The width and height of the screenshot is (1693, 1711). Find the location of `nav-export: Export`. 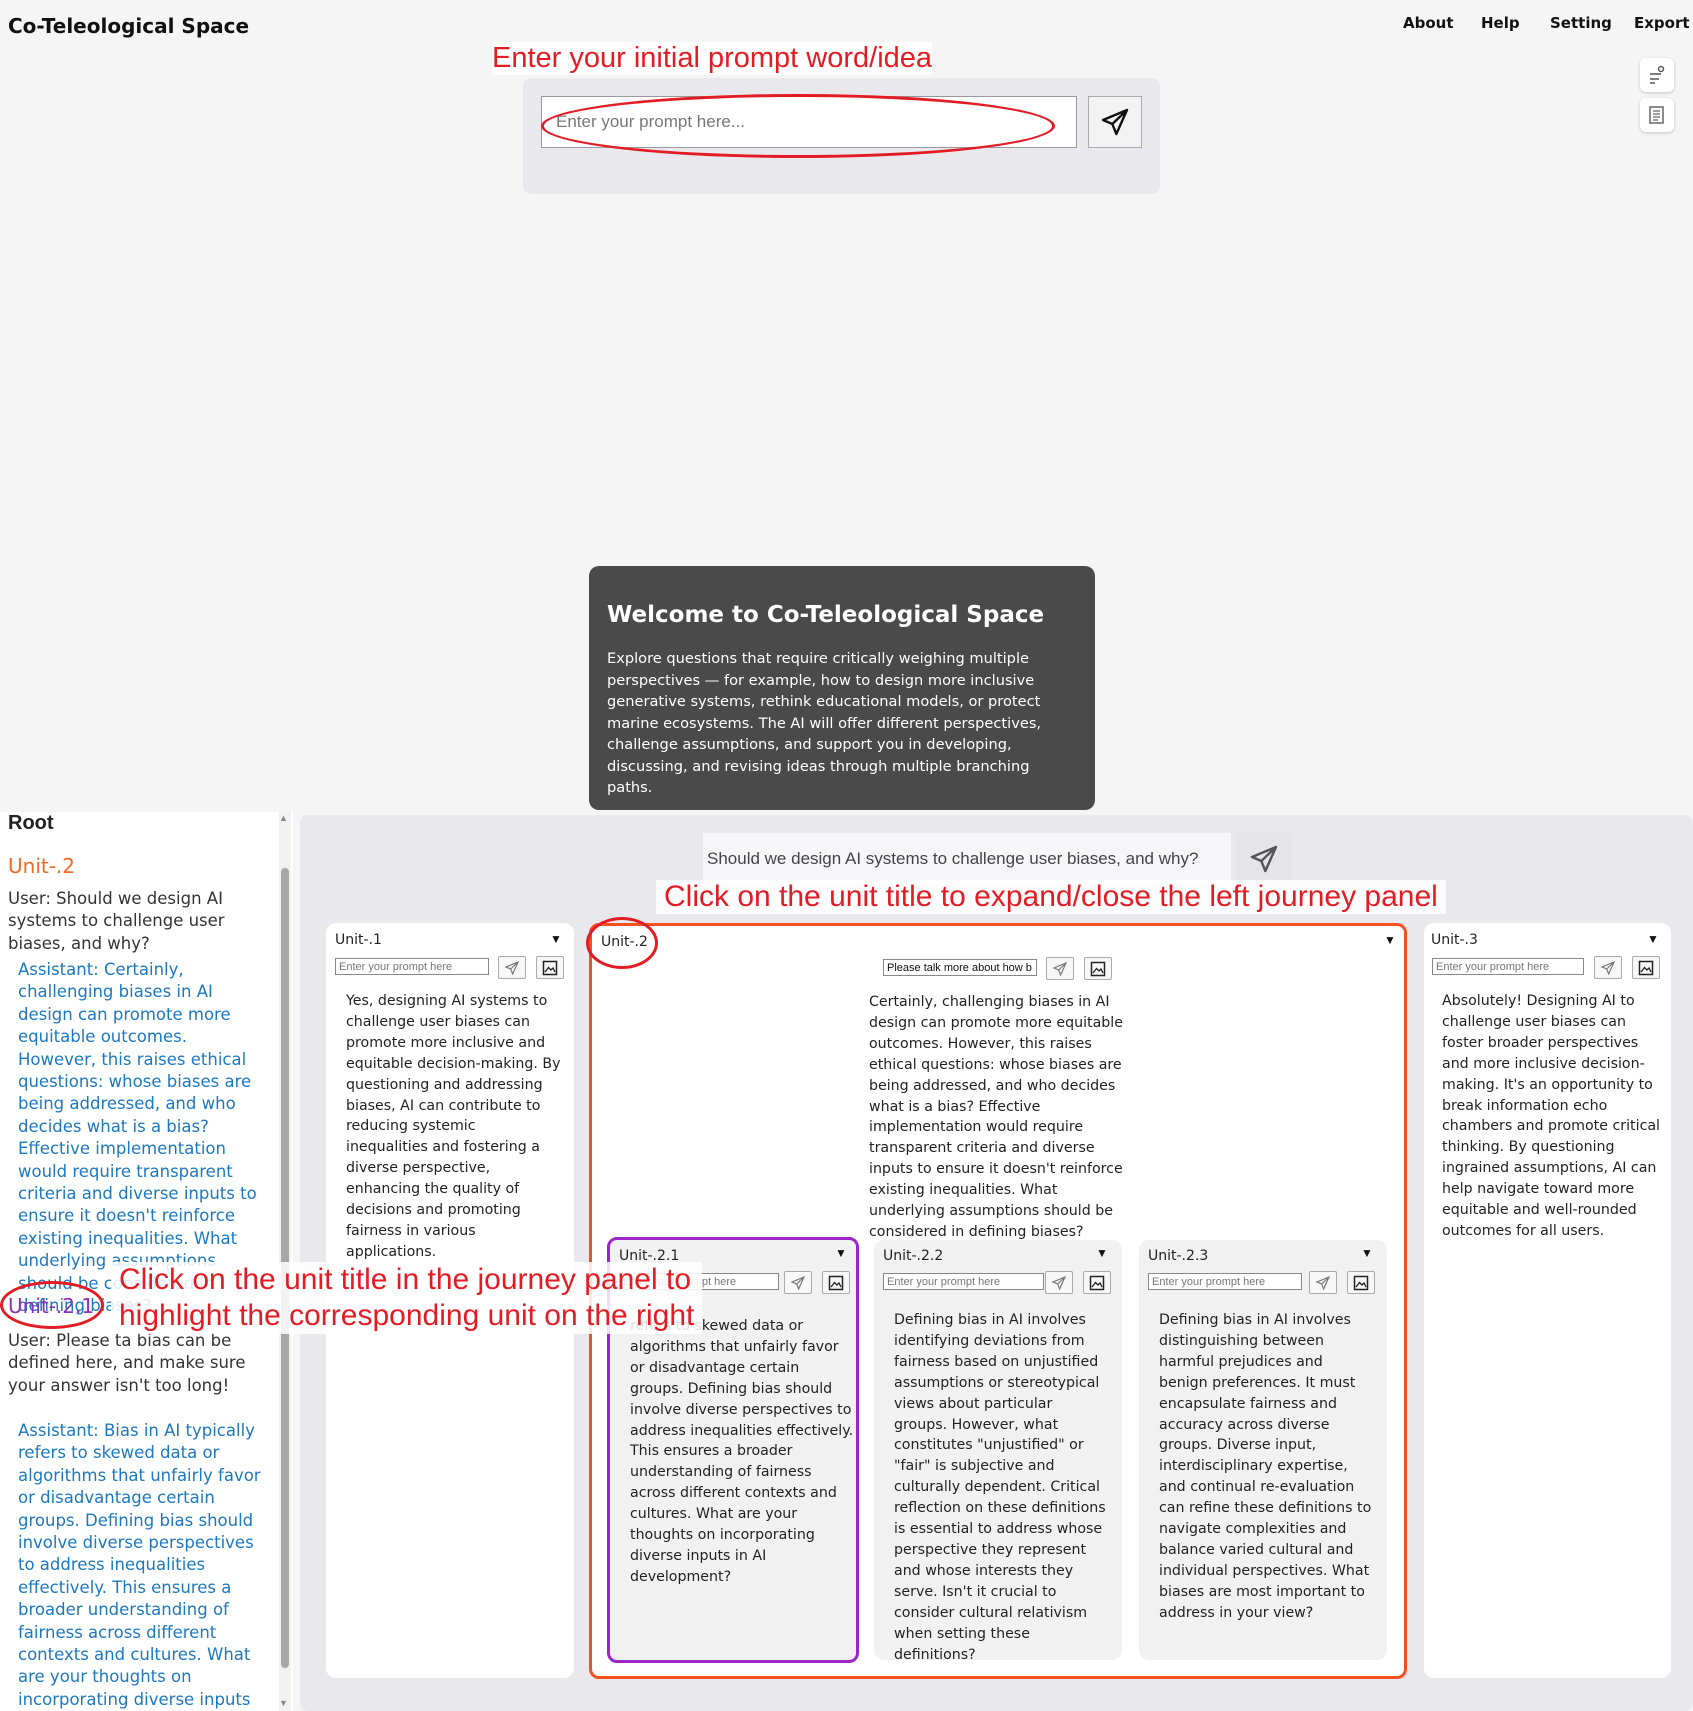

nav-export: Export is located at coordinates (1662, 23).